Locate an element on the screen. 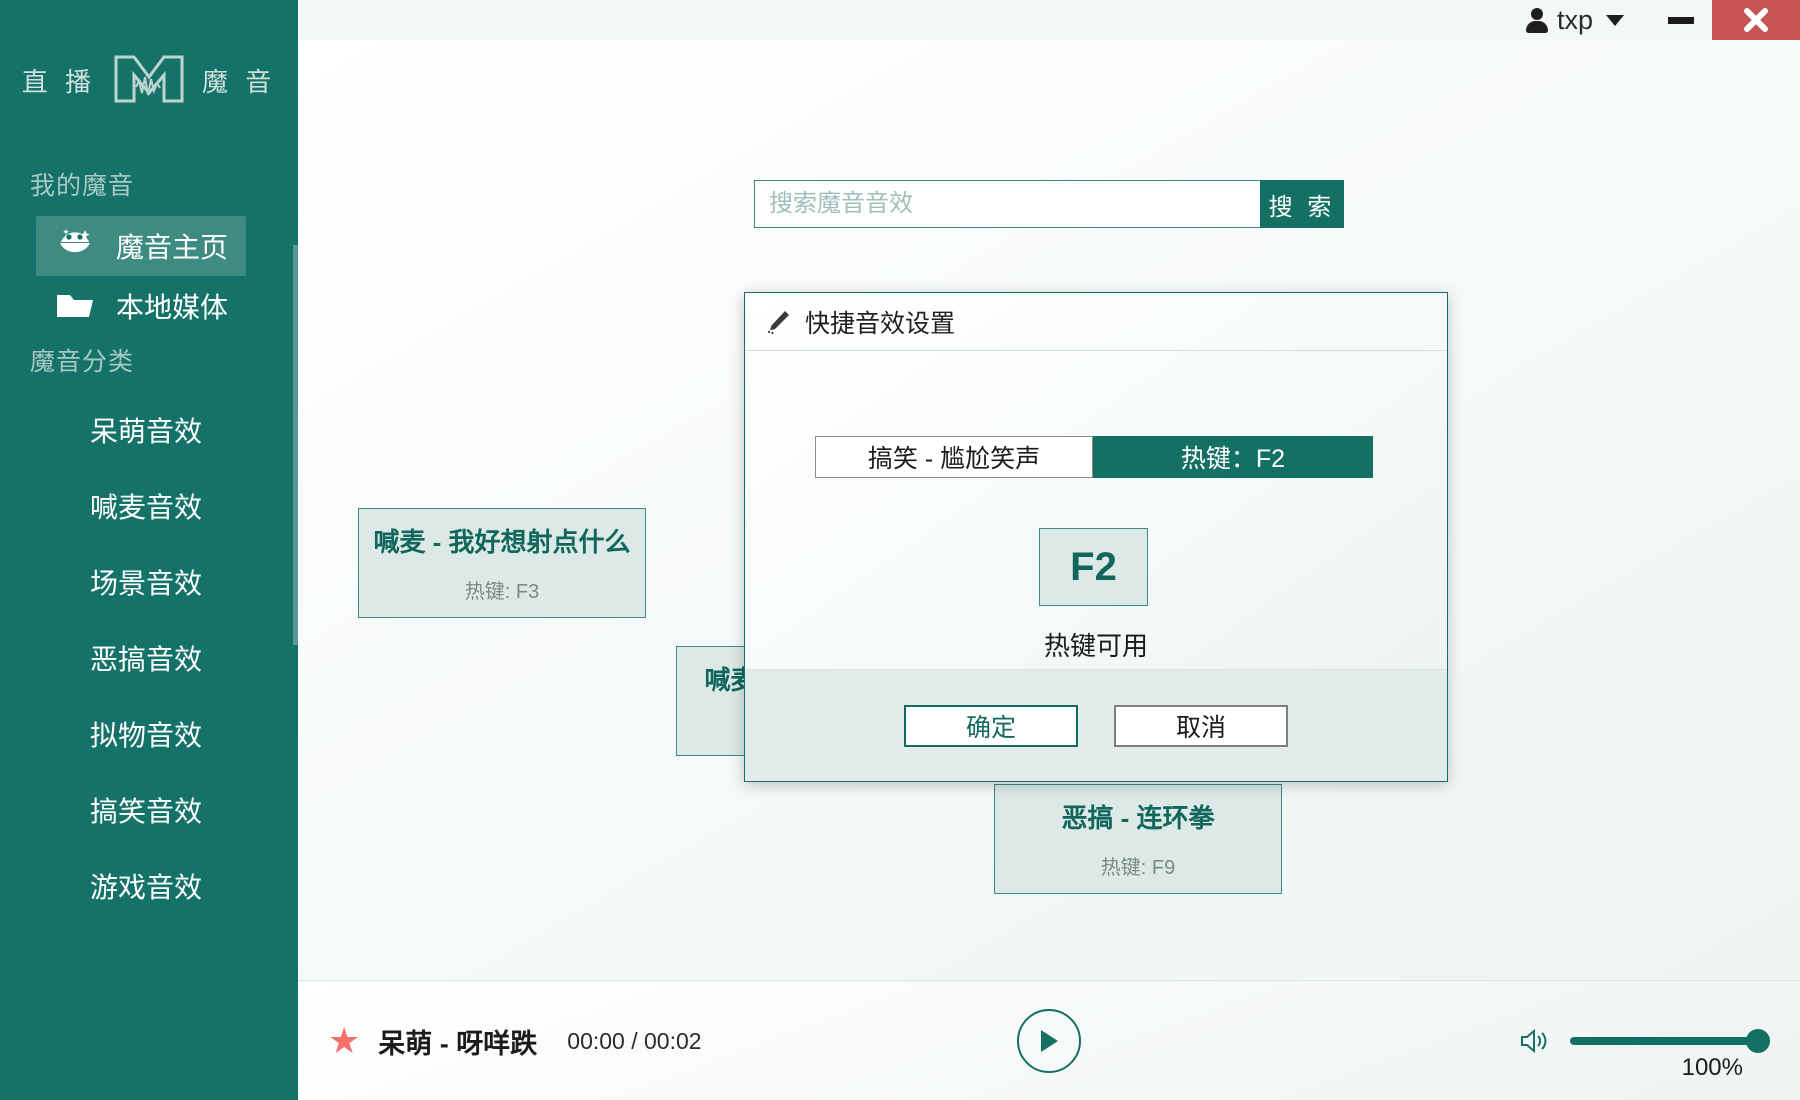 Image resolution: width=1800 pixels, height=1100 pixels. dialog-header: 快捷音效设置 is located at coordinates (1096, 322).